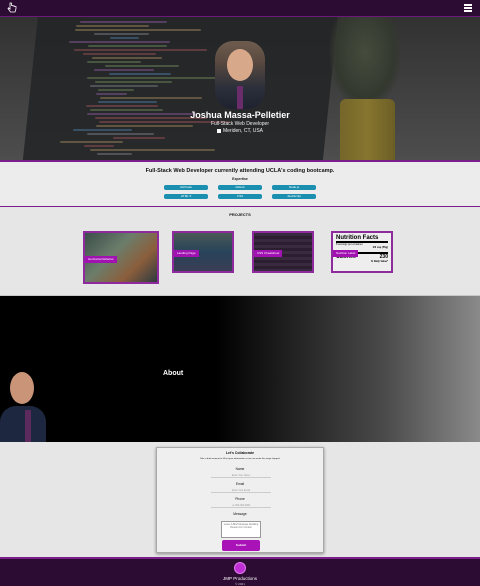  I want to click on location-icon, so click(218, 130).